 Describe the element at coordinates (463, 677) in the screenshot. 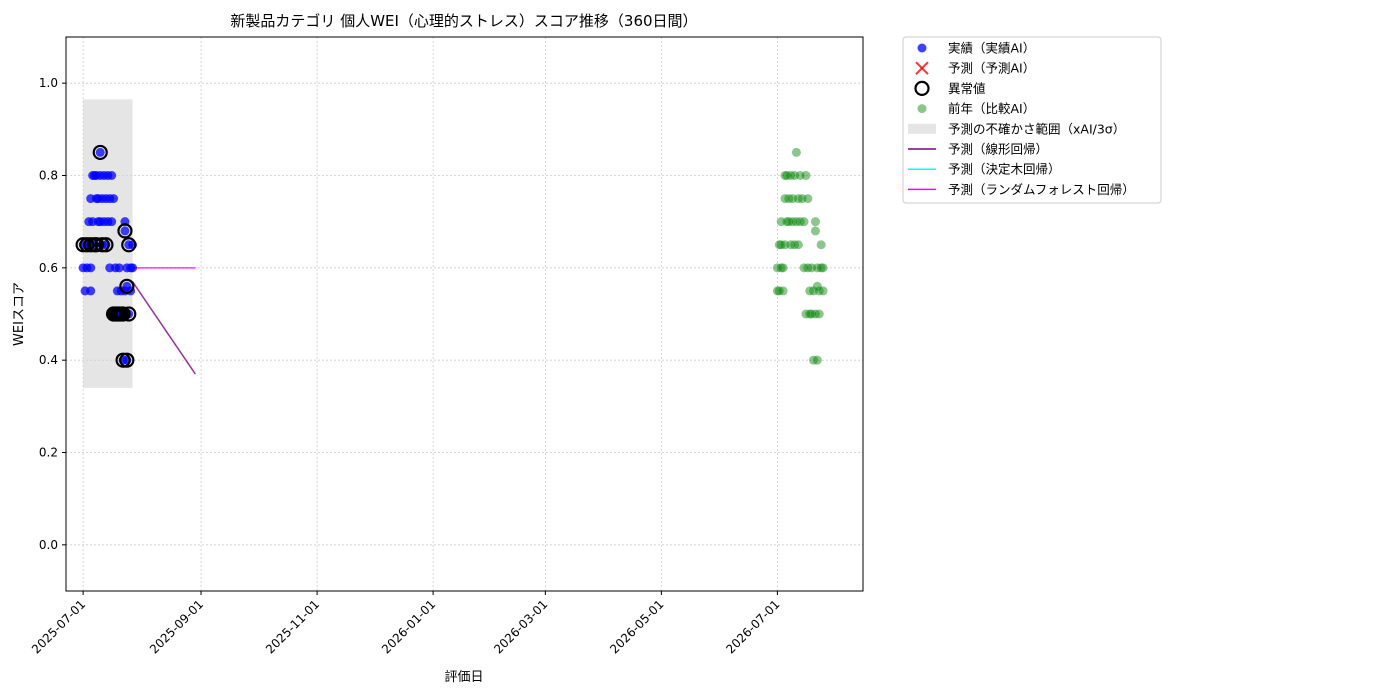

I see `x-axis-label: 評価日` at that location.